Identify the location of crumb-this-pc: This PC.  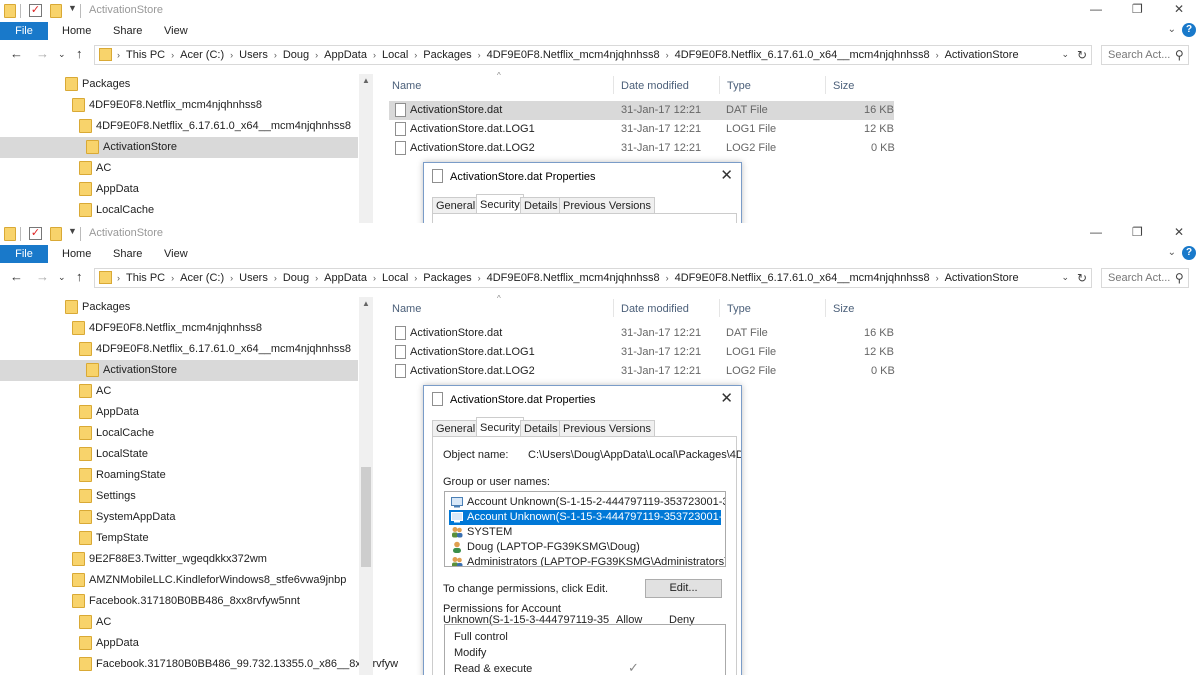
(145, 278).